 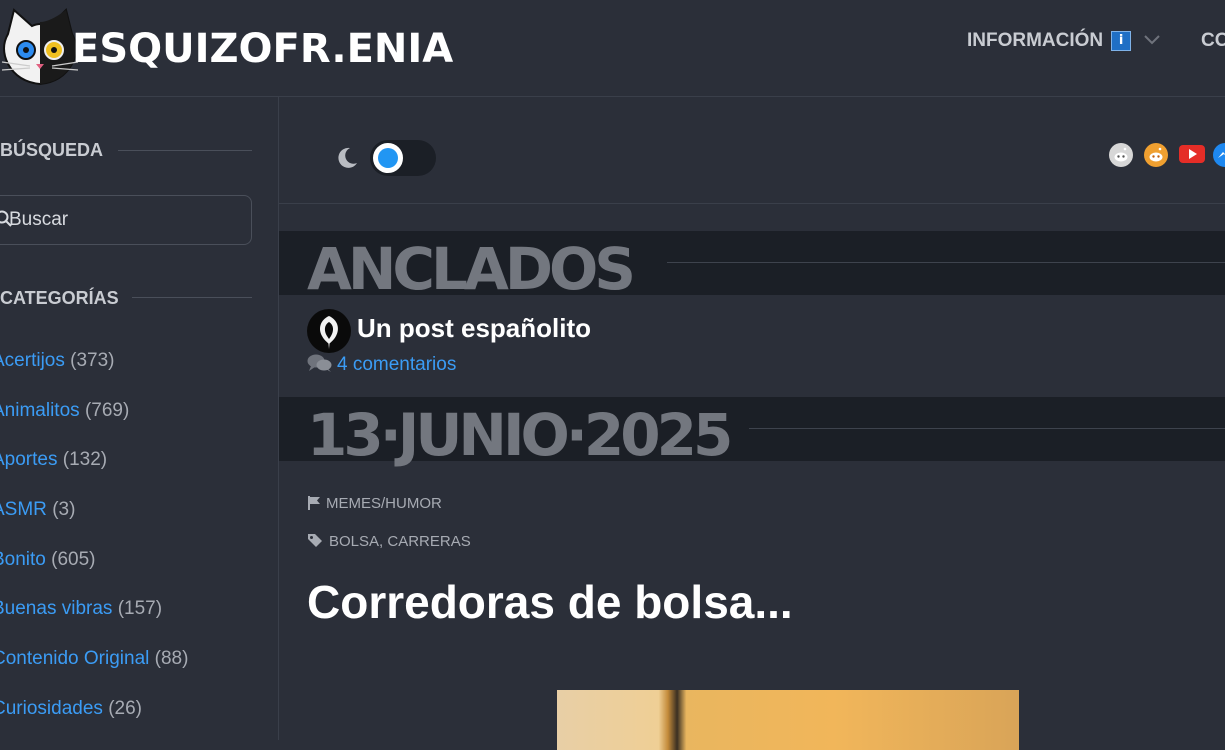 I want to click on flag-icon, so click(x=316, y=503).